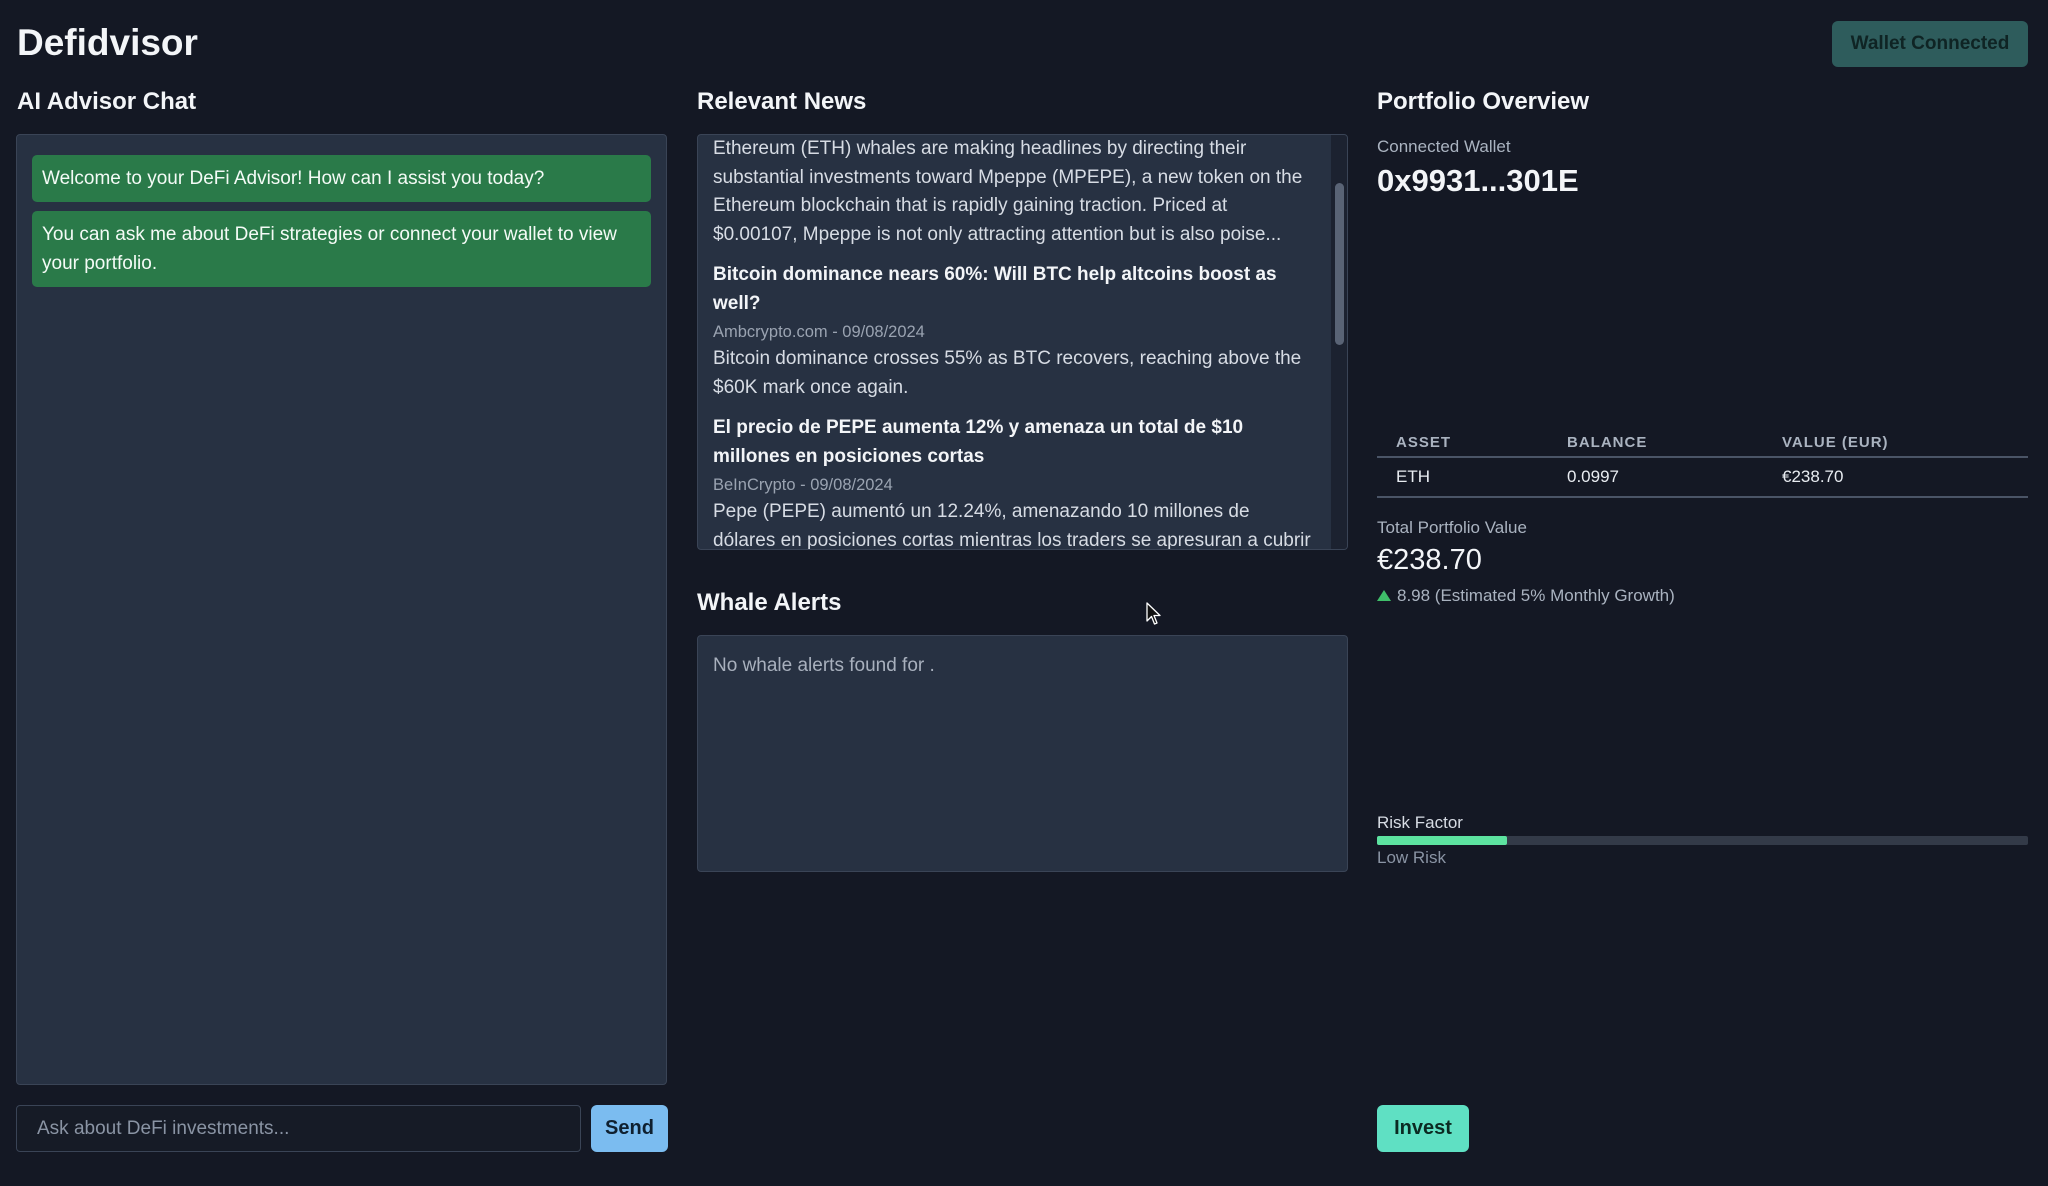  I want to click on chat-input, so click(298, 1128).